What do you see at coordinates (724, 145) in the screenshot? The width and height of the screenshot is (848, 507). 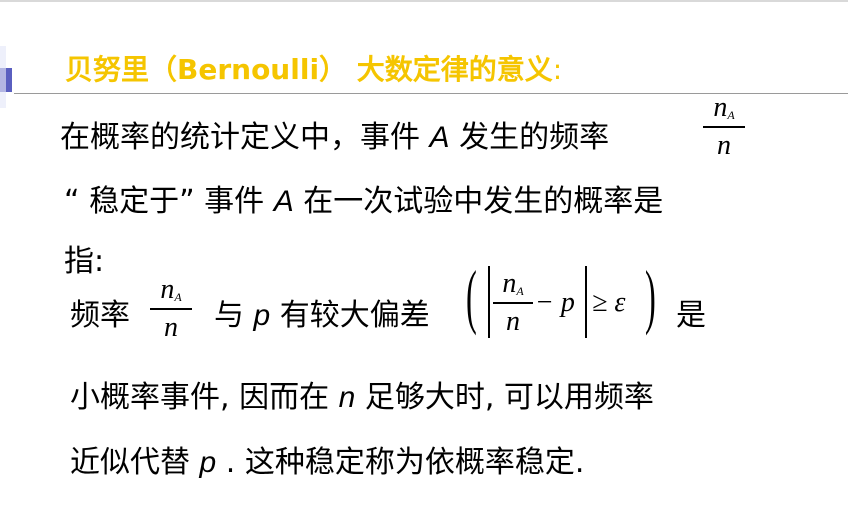 I see `frac1-denominator: n` at bounding box center [724, 145].